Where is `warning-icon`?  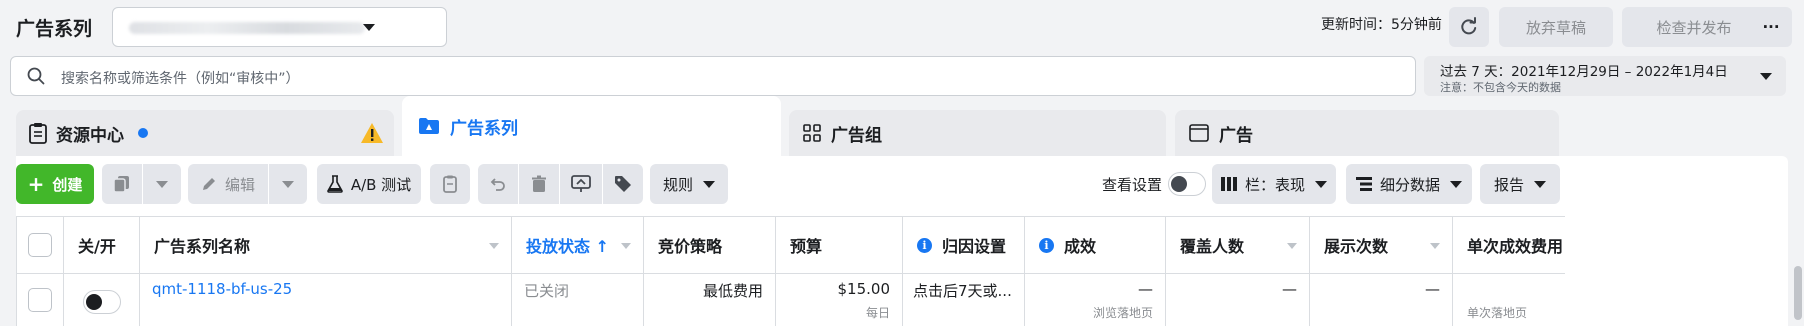
warning-icon is located at coordinates (372, 133).